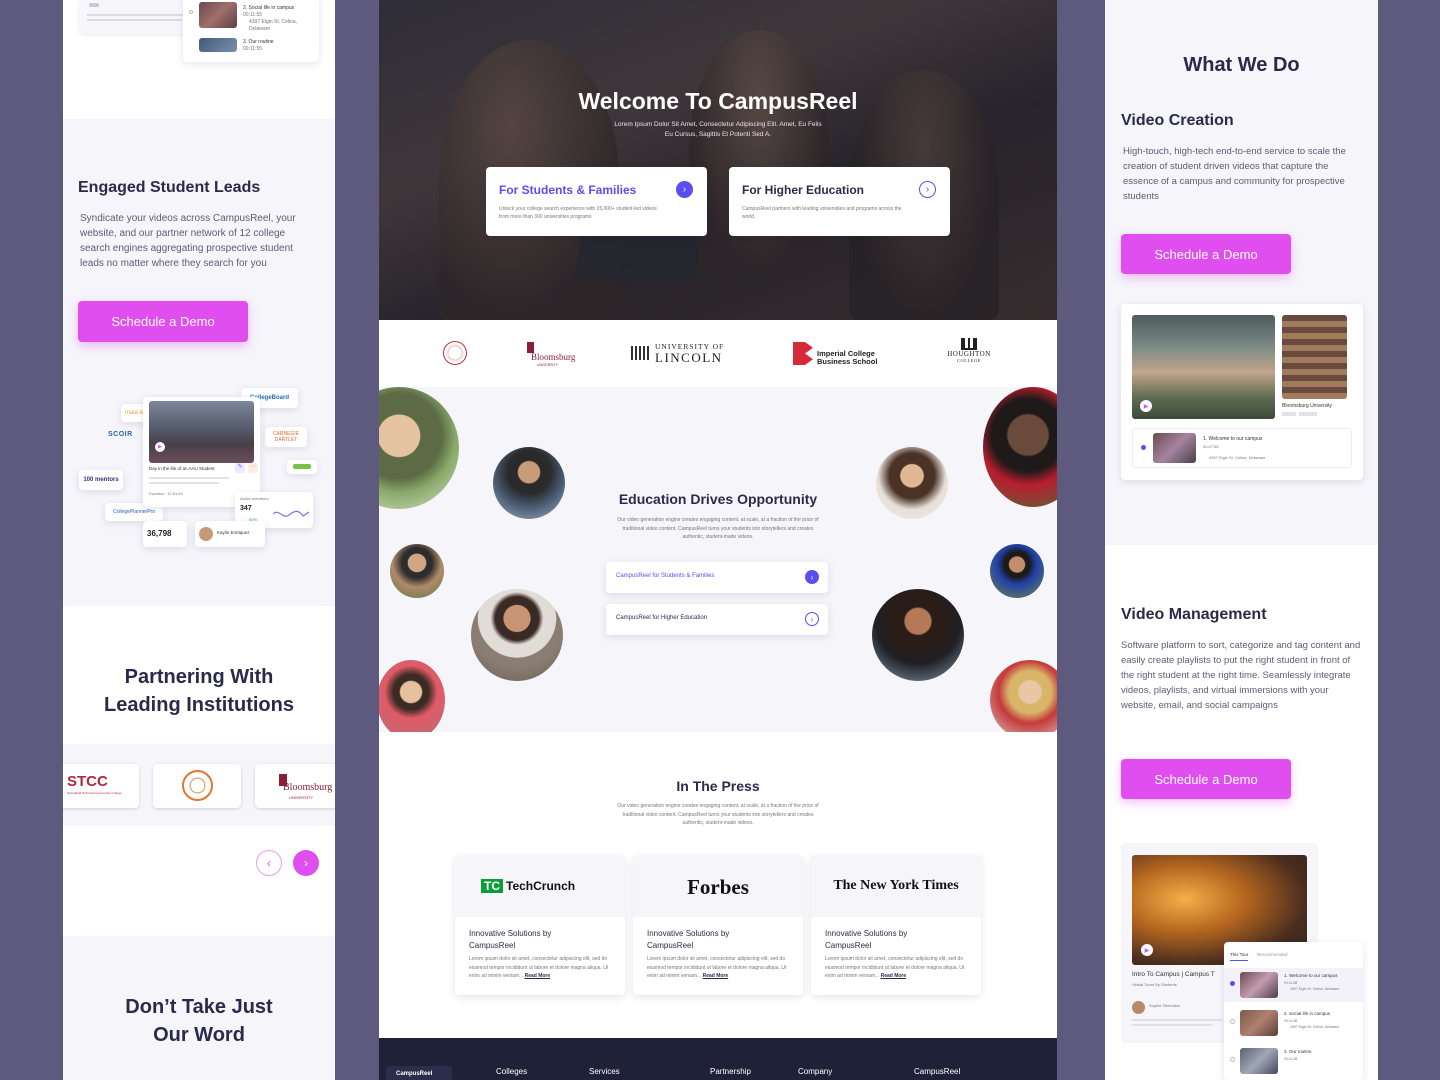 This screenshot has height=1080, width=1440. Describe the element at coordinates (1203, 367) in the screenshot. I see `preview-main-photo` at that location.